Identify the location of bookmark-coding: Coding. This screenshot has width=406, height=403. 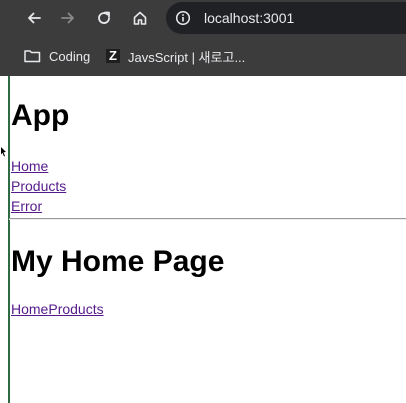
(57, 56).